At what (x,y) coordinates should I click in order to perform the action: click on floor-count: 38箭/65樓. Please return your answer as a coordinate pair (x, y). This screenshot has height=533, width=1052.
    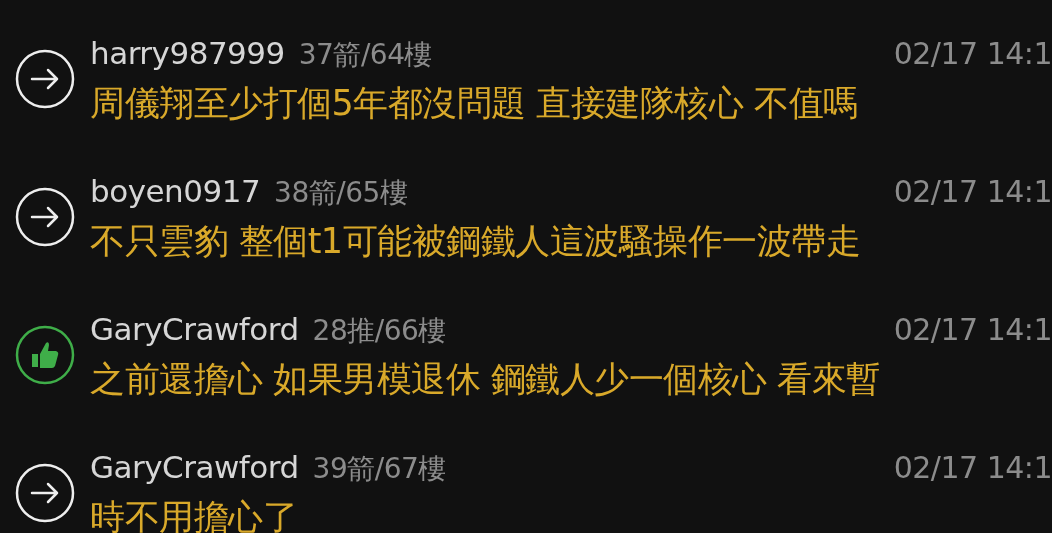
    Looking at the image, I should click on (341, 193).